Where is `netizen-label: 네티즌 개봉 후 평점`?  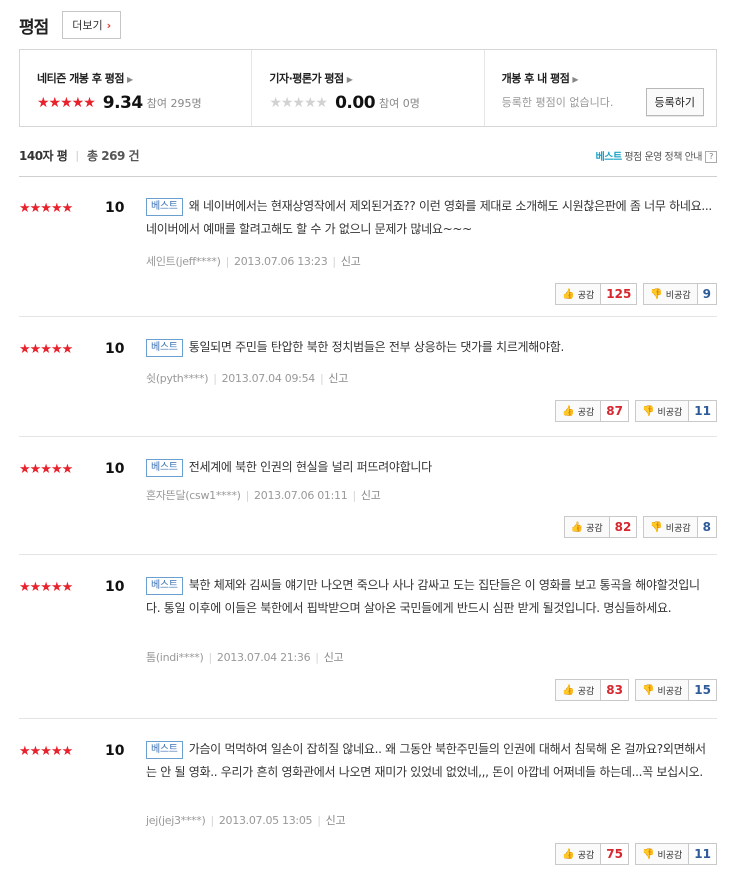 netizen-label: 네티즌 개봉 후 평점 is located at coordinates (80, 78).